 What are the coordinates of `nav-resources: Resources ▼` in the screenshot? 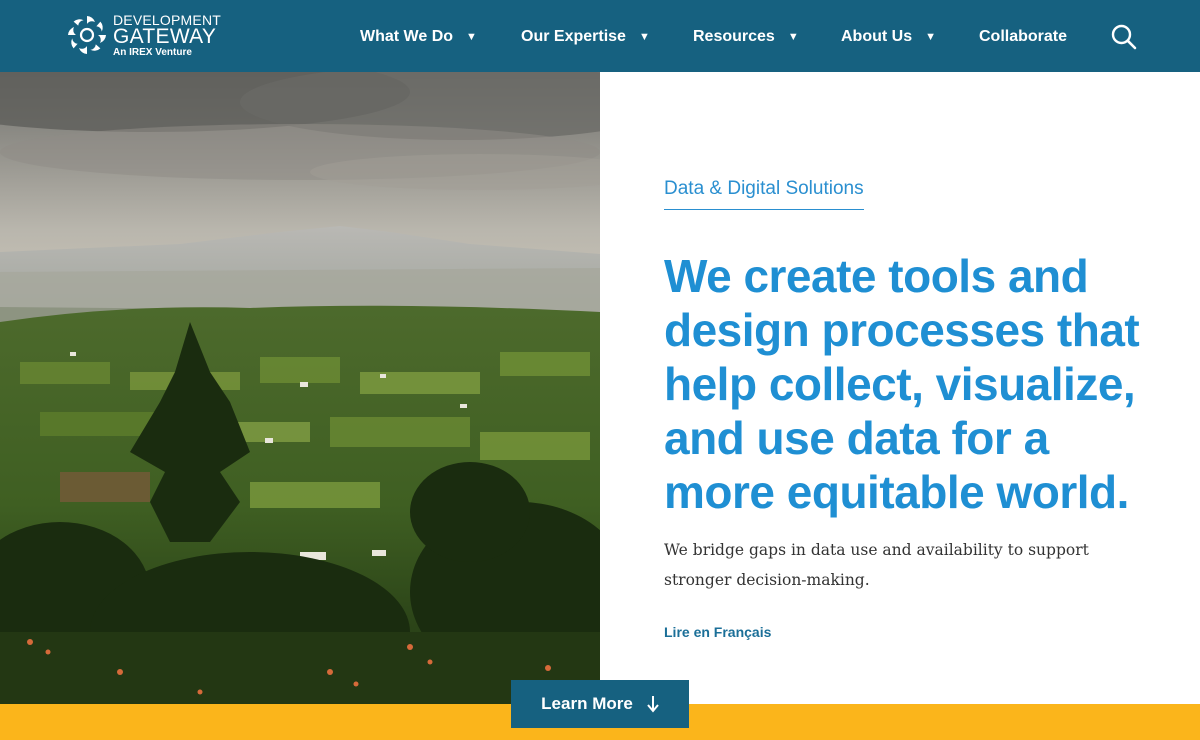 It's located at (746, 37).